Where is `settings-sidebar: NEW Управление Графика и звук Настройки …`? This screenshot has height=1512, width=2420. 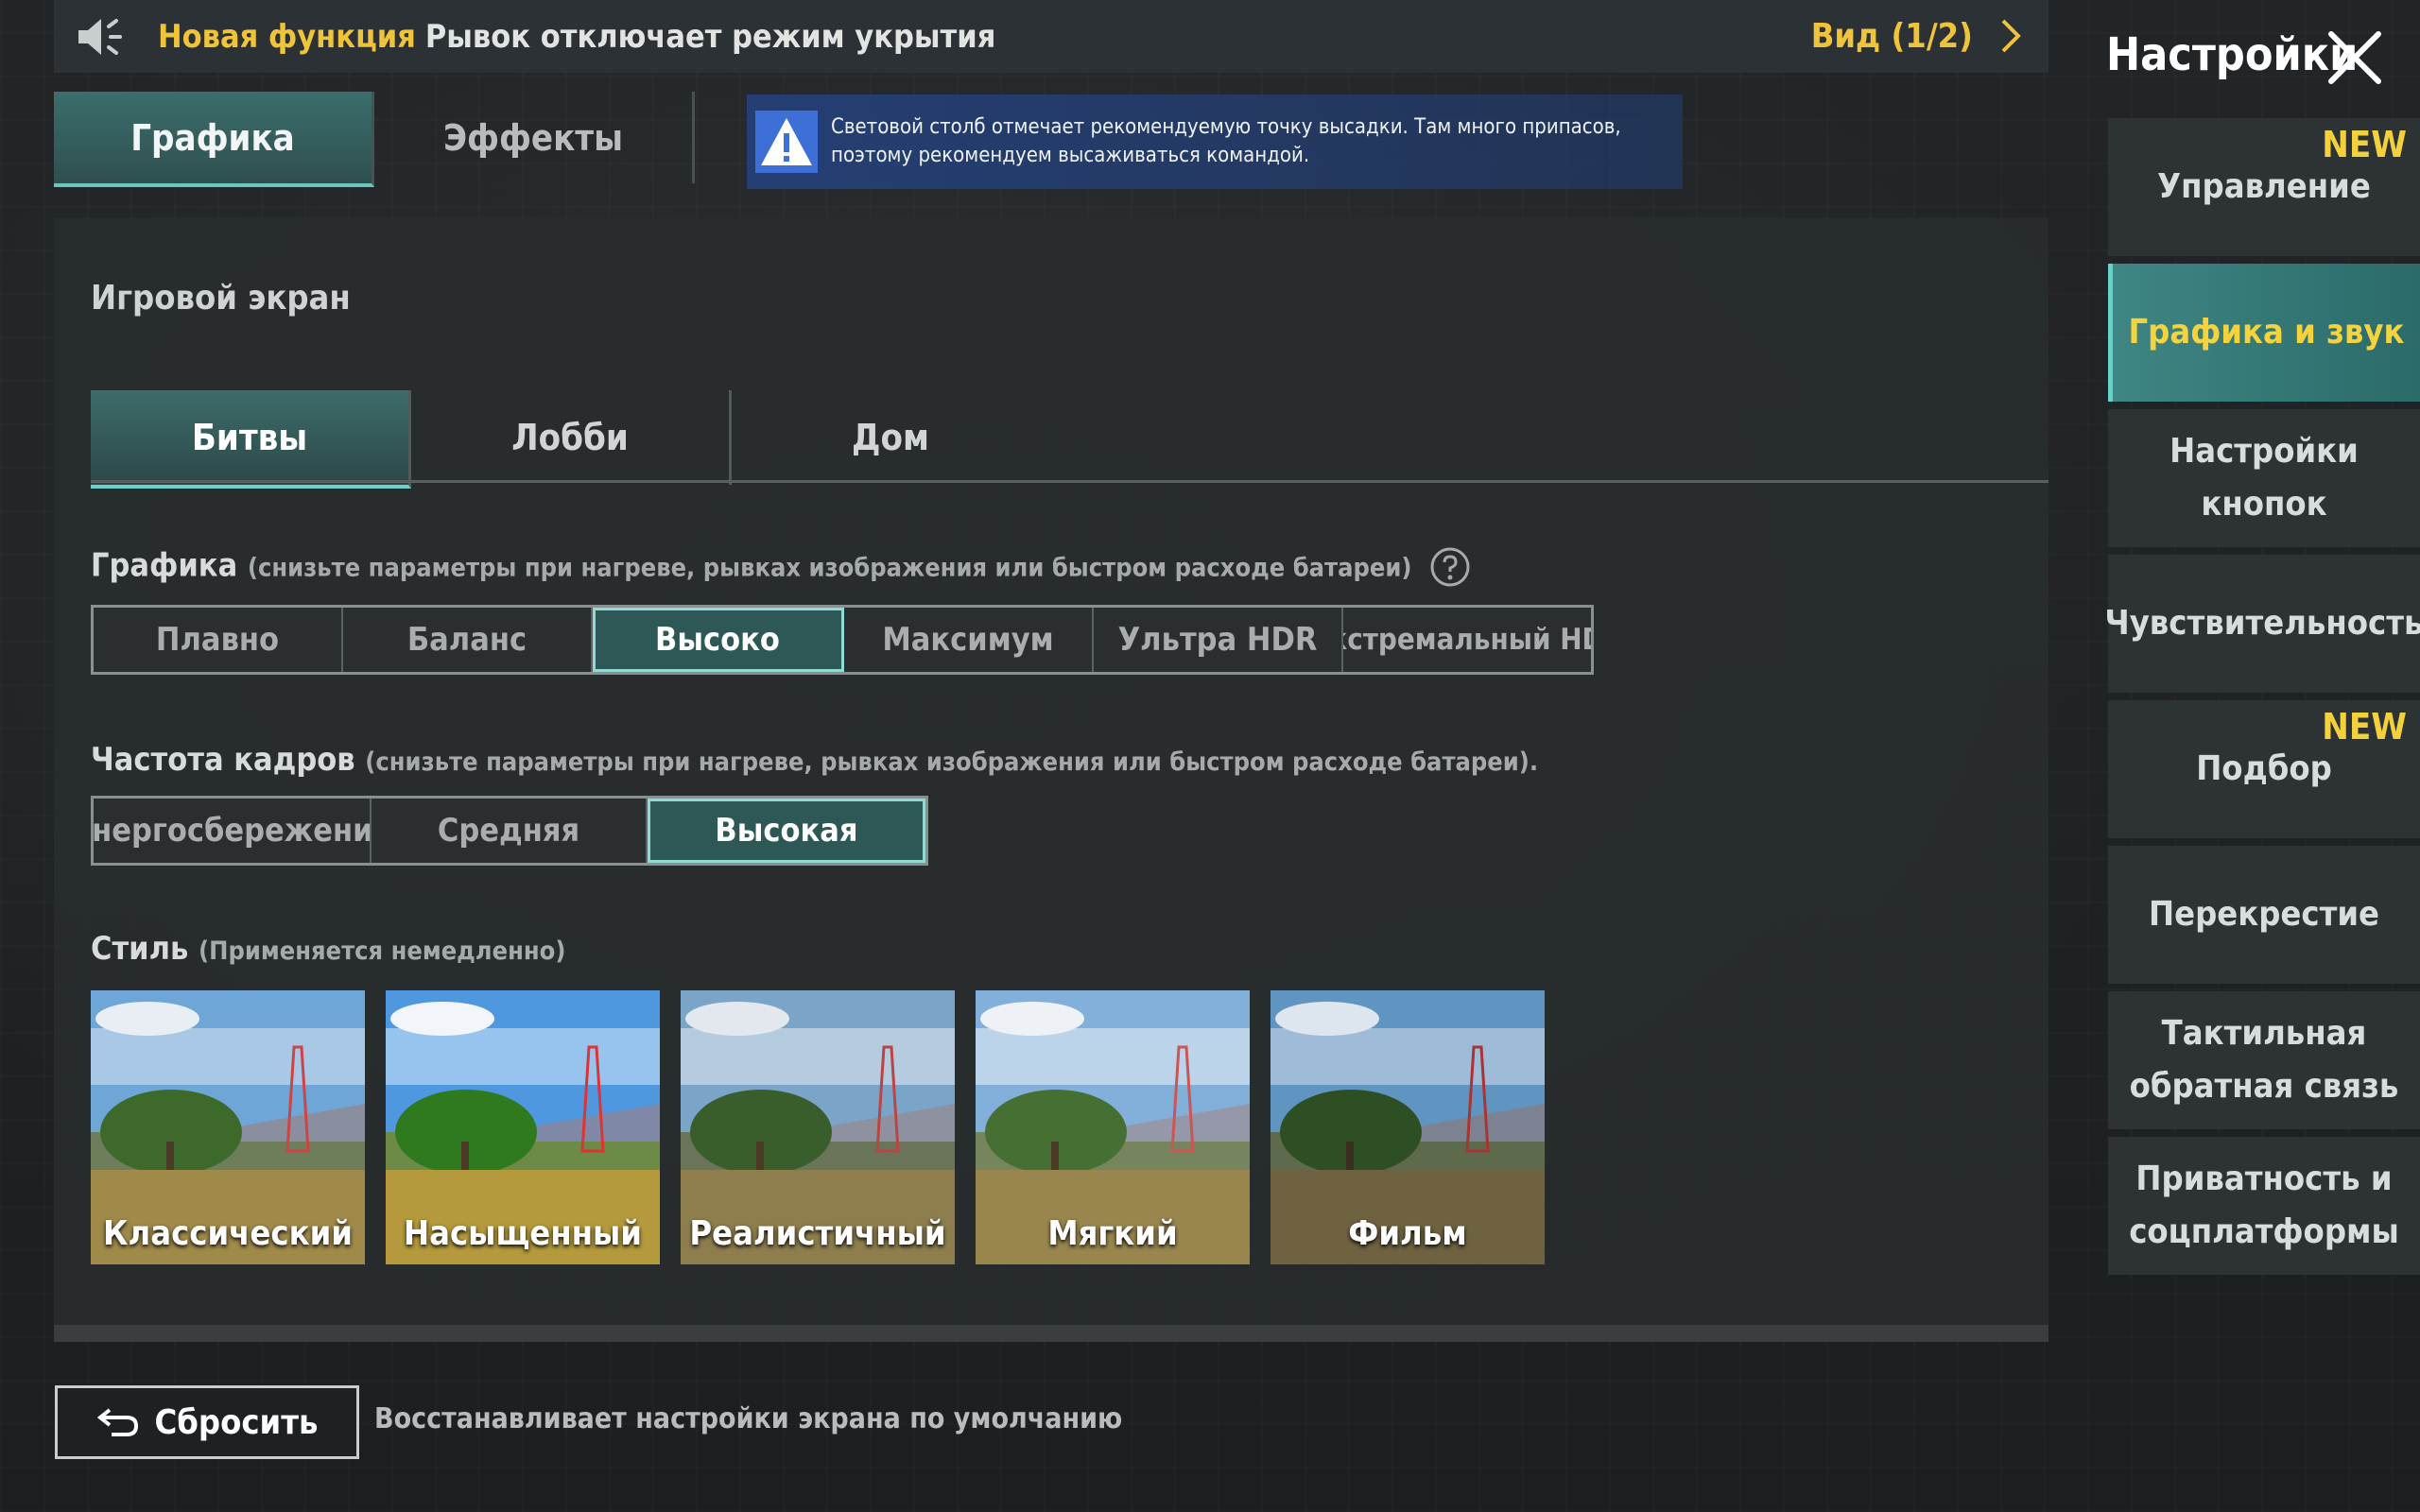 settings-sidebar: NEW Управление Графика и звук Настройки … is located at coordinates (2262, 700).